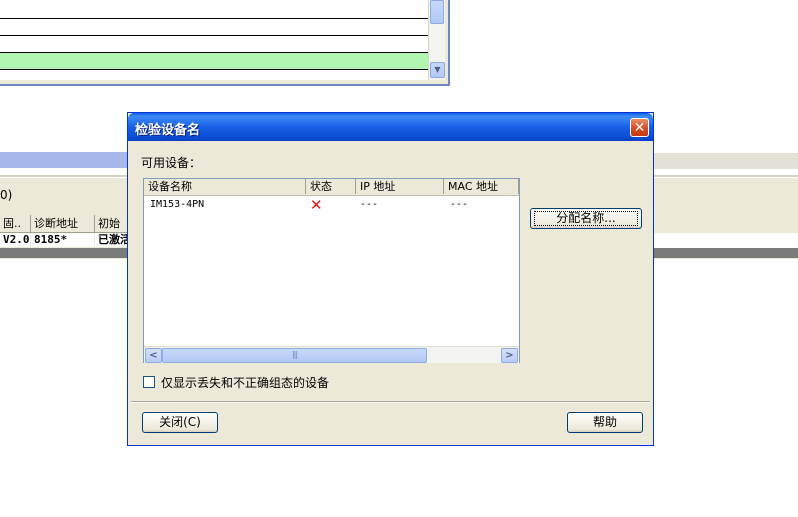  I want to click on dialog-title: 检验设备名, so click(168, 130).